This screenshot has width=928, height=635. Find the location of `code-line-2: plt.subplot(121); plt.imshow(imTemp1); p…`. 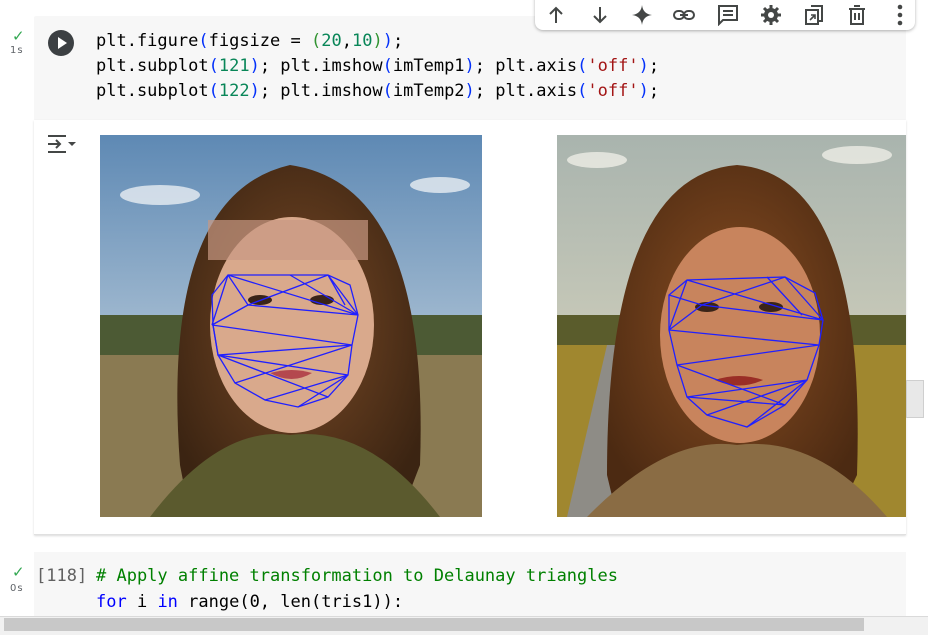

code-line-2: plt.subplot(121); plt.imshow(imTemp1); p… is located at coordinates (378, 66).